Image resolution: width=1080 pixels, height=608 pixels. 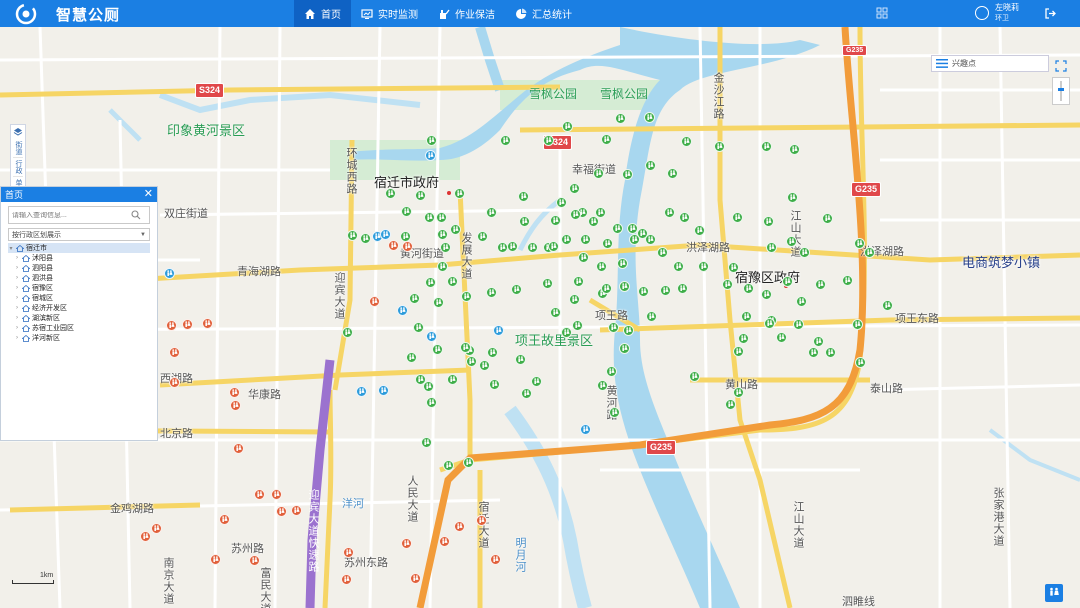 I want to click on nav-statistics: 汇总统计, so click(x=543, y=13).